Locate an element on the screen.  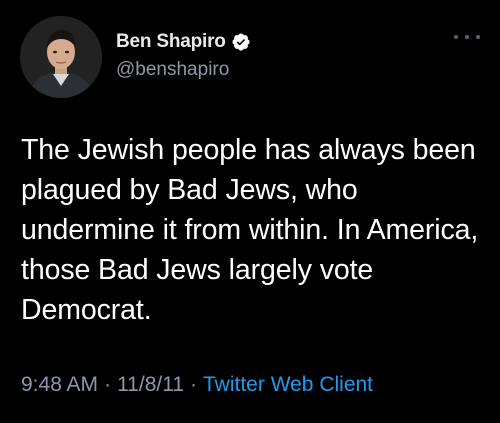
author-name-row: Ben Shapiro is located at coordinates (183, 42).